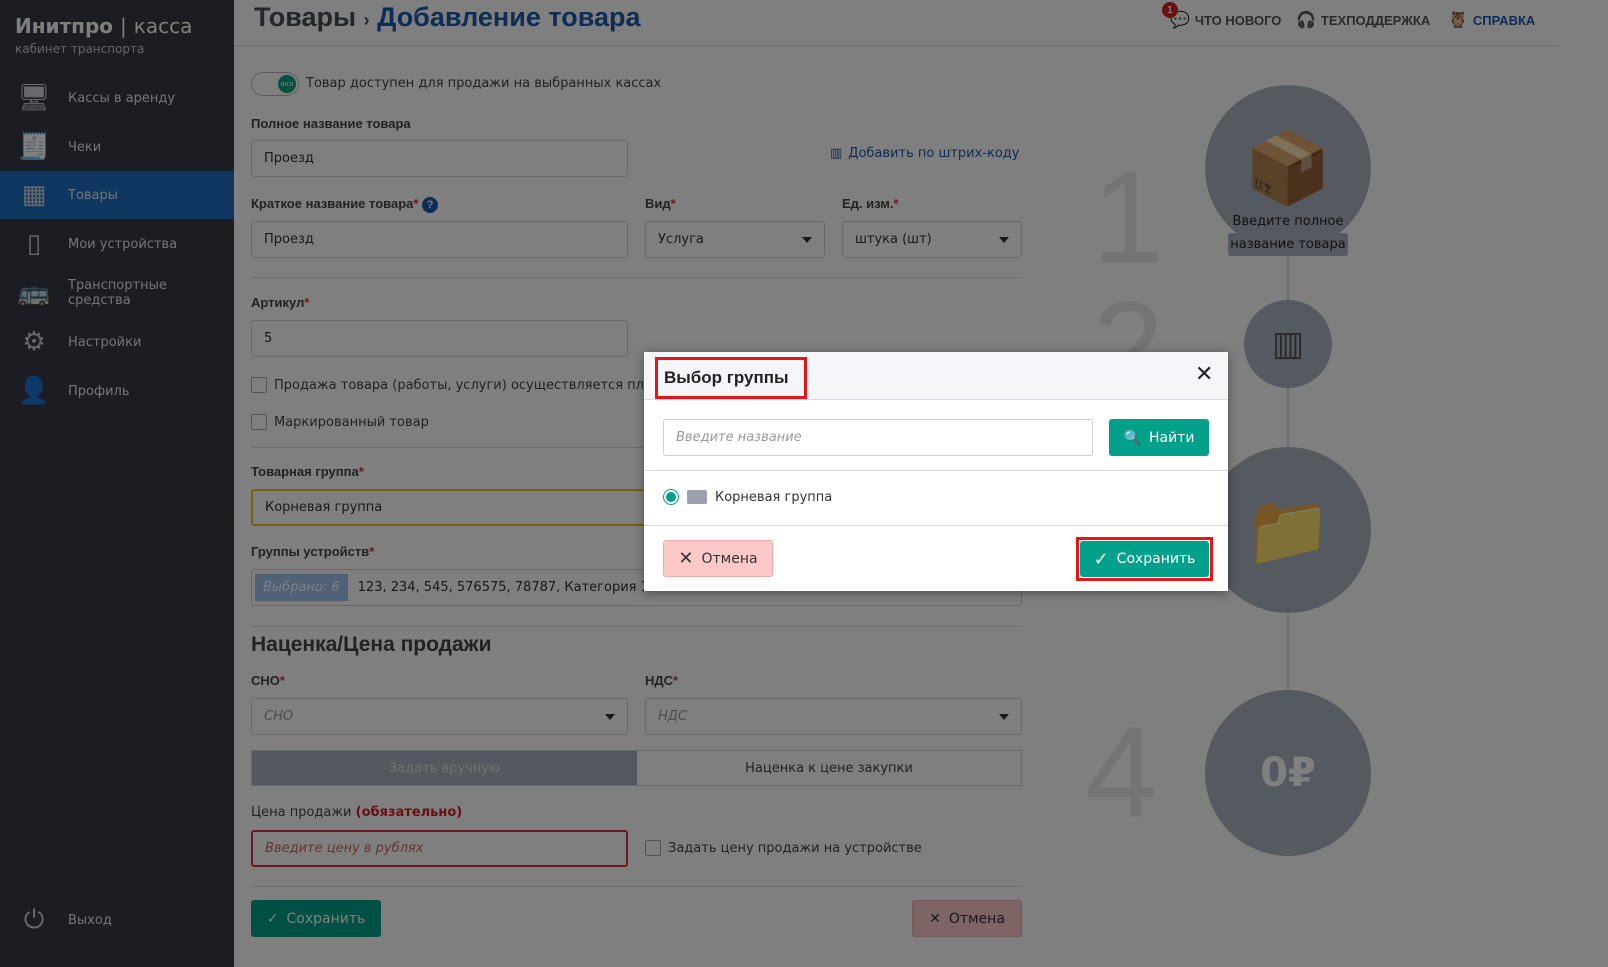 The height and width of the screenshot is (967, 1608). I want to click on group-option: Корневая группа, so click(747, 497).